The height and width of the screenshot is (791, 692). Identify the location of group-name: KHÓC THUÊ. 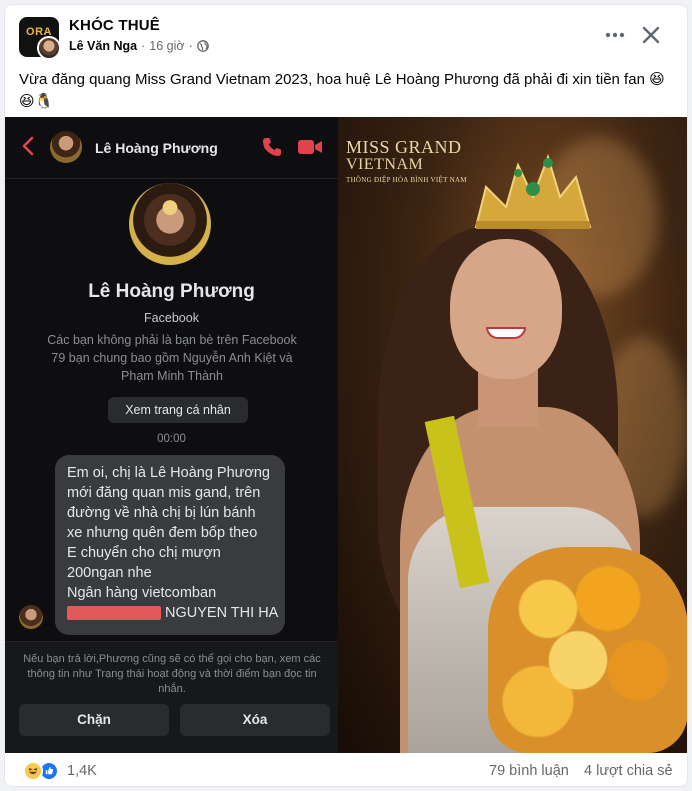
(114, 25).